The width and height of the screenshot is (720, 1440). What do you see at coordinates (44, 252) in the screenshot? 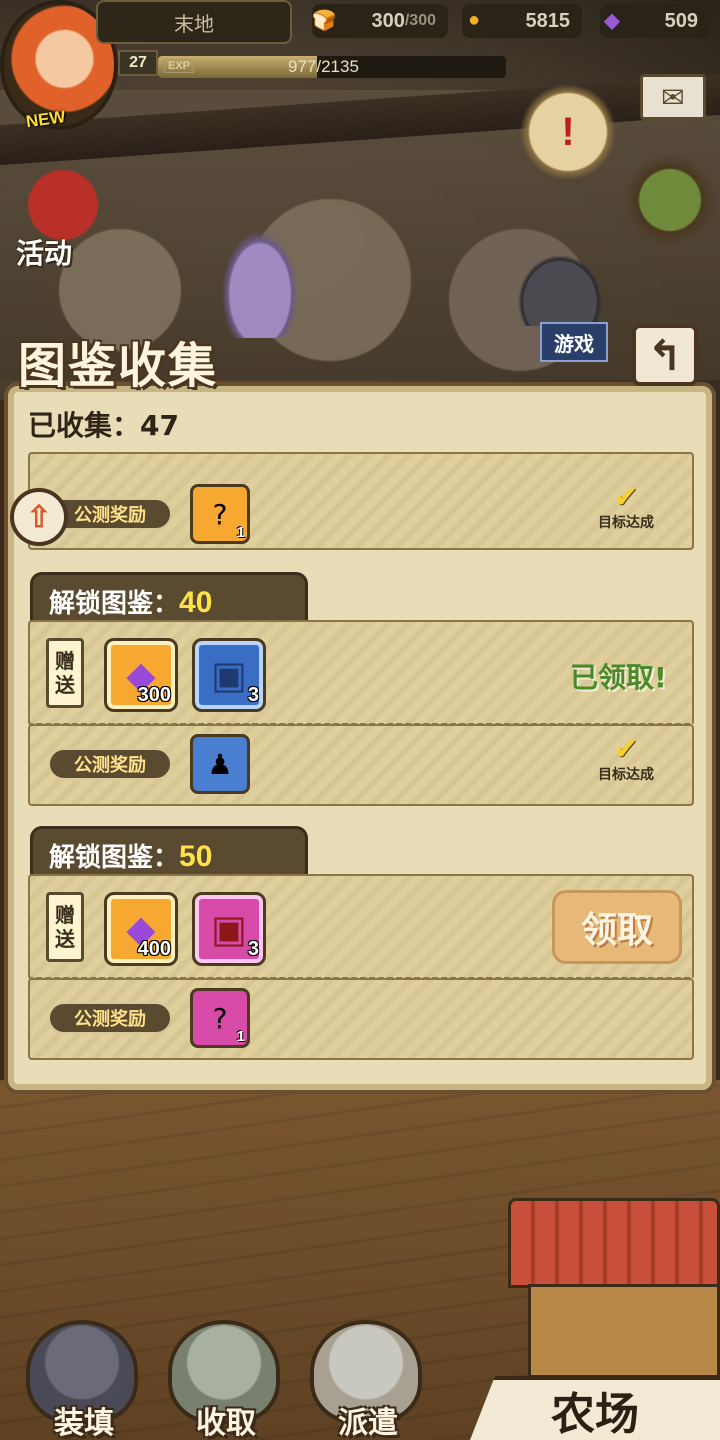
I see `event-label: 活动` at bounding box center [44, 252].